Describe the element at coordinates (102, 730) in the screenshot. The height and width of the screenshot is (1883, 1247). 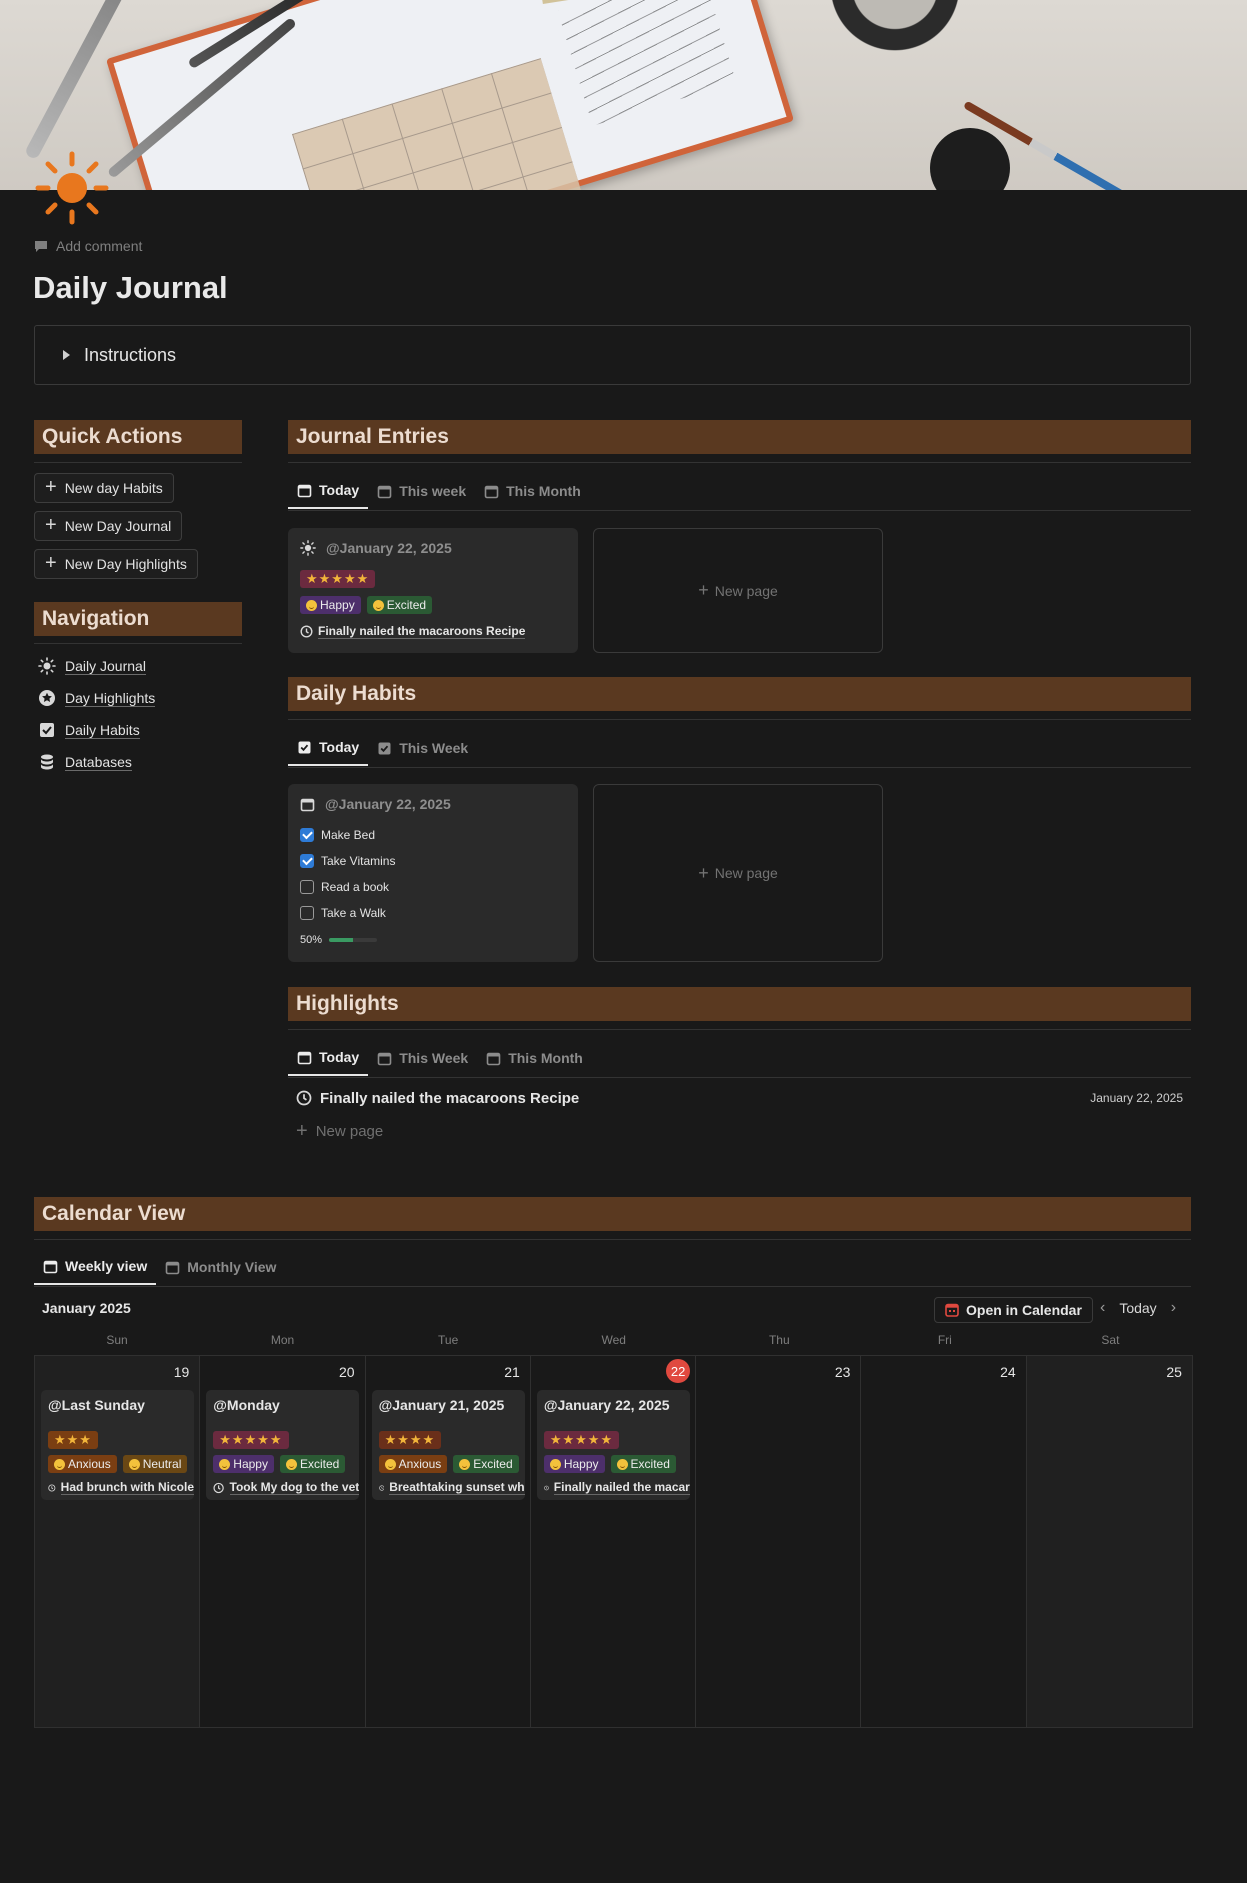
I see `nav-label: Daily Habits` at that location.